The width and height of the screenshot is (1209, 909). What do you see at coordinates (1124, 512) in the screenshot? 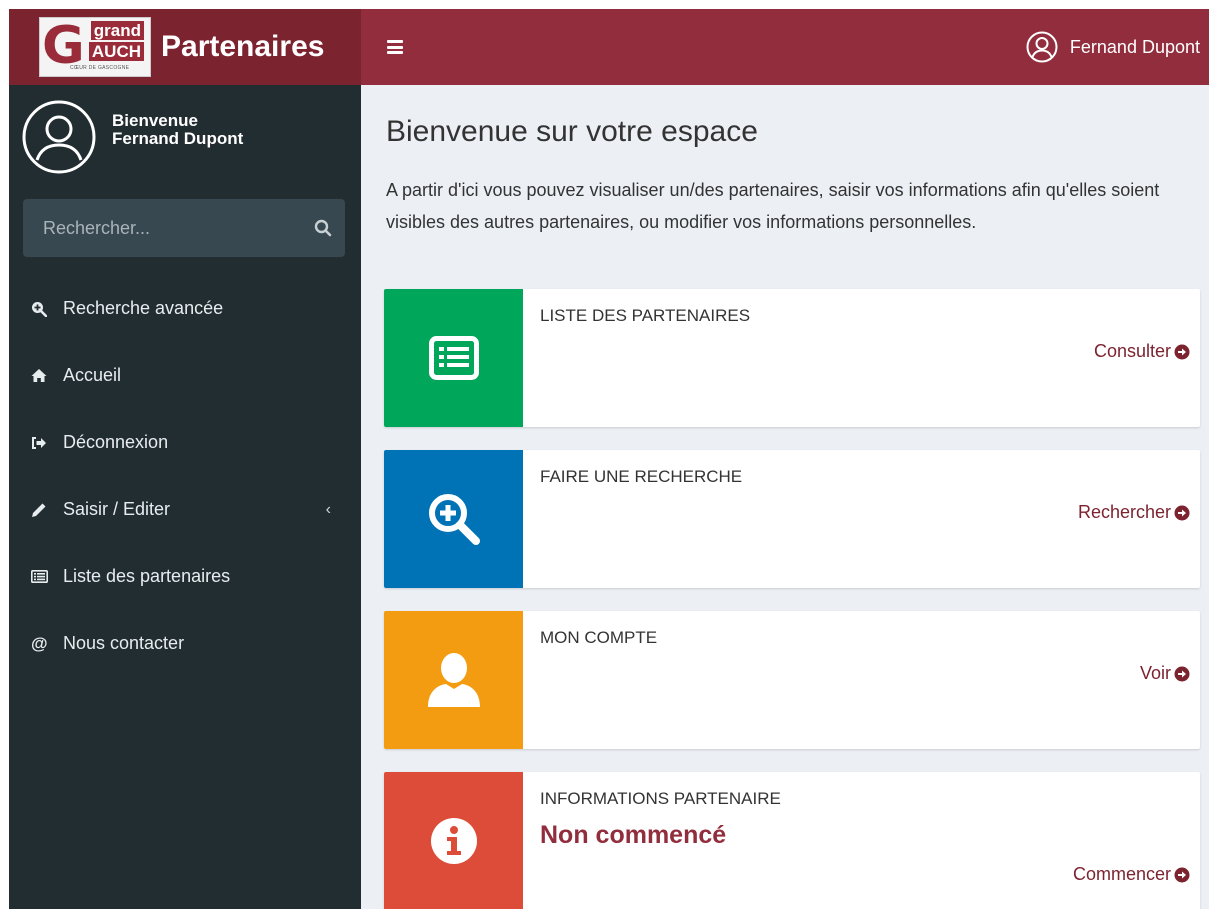
I see `action-label: Rechercher` at bounding box center [1124, 512].